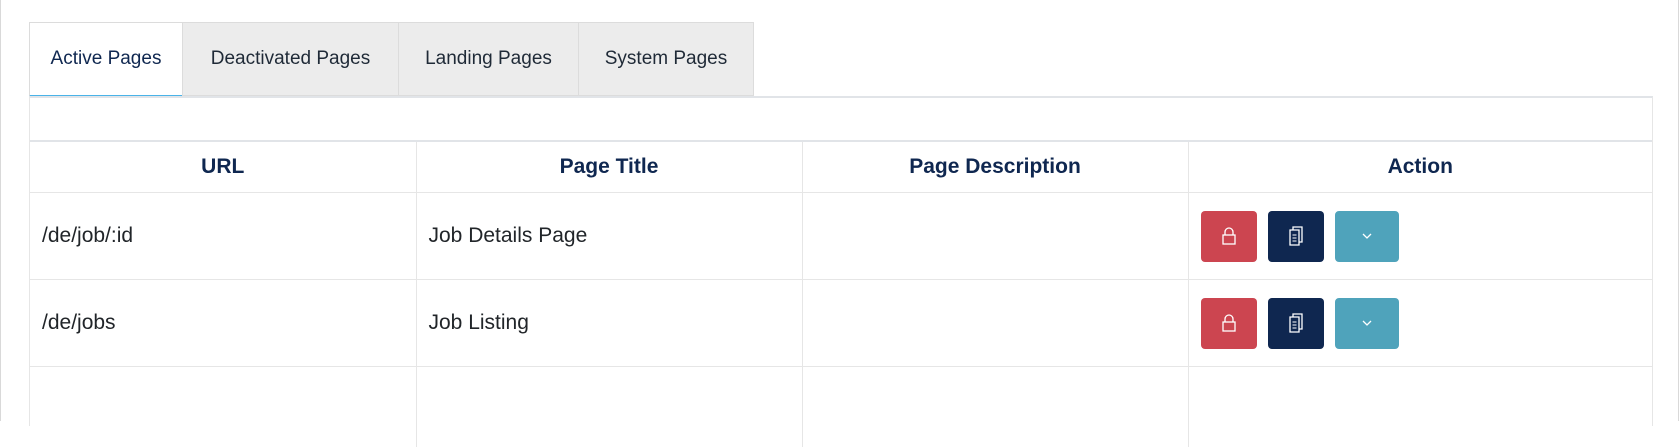  I want to click on column-header-action: Action, so click(1420, 167).